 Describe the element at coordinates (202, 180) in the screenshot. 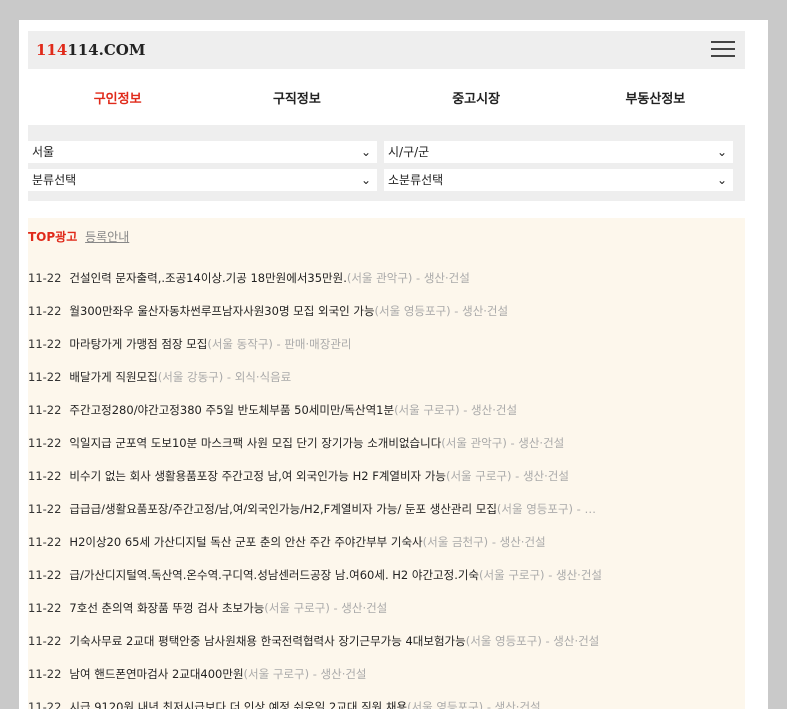

I see `category-select: 분류선택 ⌄` at that location.